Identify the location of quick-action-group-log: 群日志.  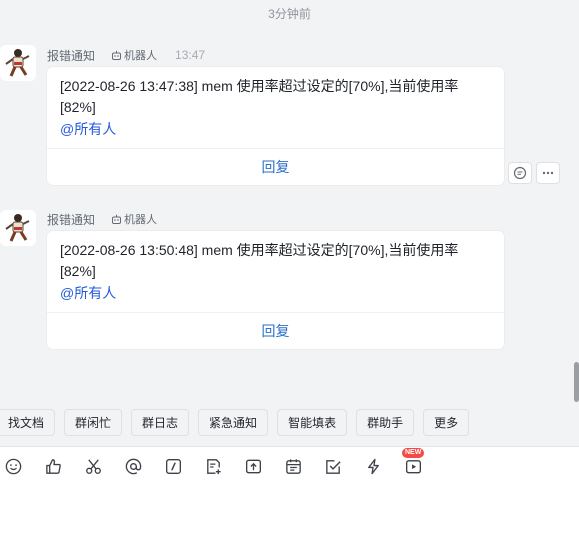
(160, 422).